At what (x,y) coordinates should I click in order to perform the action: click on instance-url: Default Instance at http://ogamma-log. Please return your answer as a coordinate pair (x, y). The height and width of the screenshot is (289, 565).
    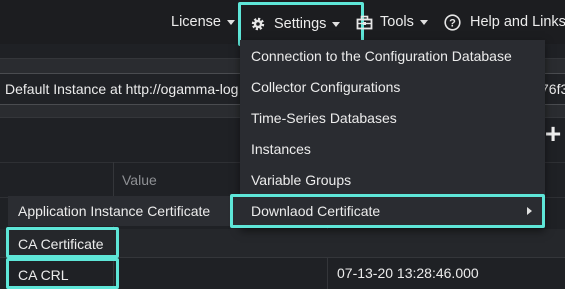
    Looking at the image, I should click on (122, 89).